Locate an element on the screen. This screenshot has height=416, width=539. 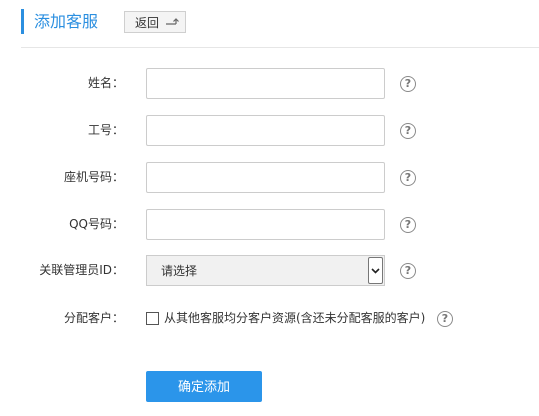
manager-id-select-value: 请选择 is located at coordinates (179, 271).